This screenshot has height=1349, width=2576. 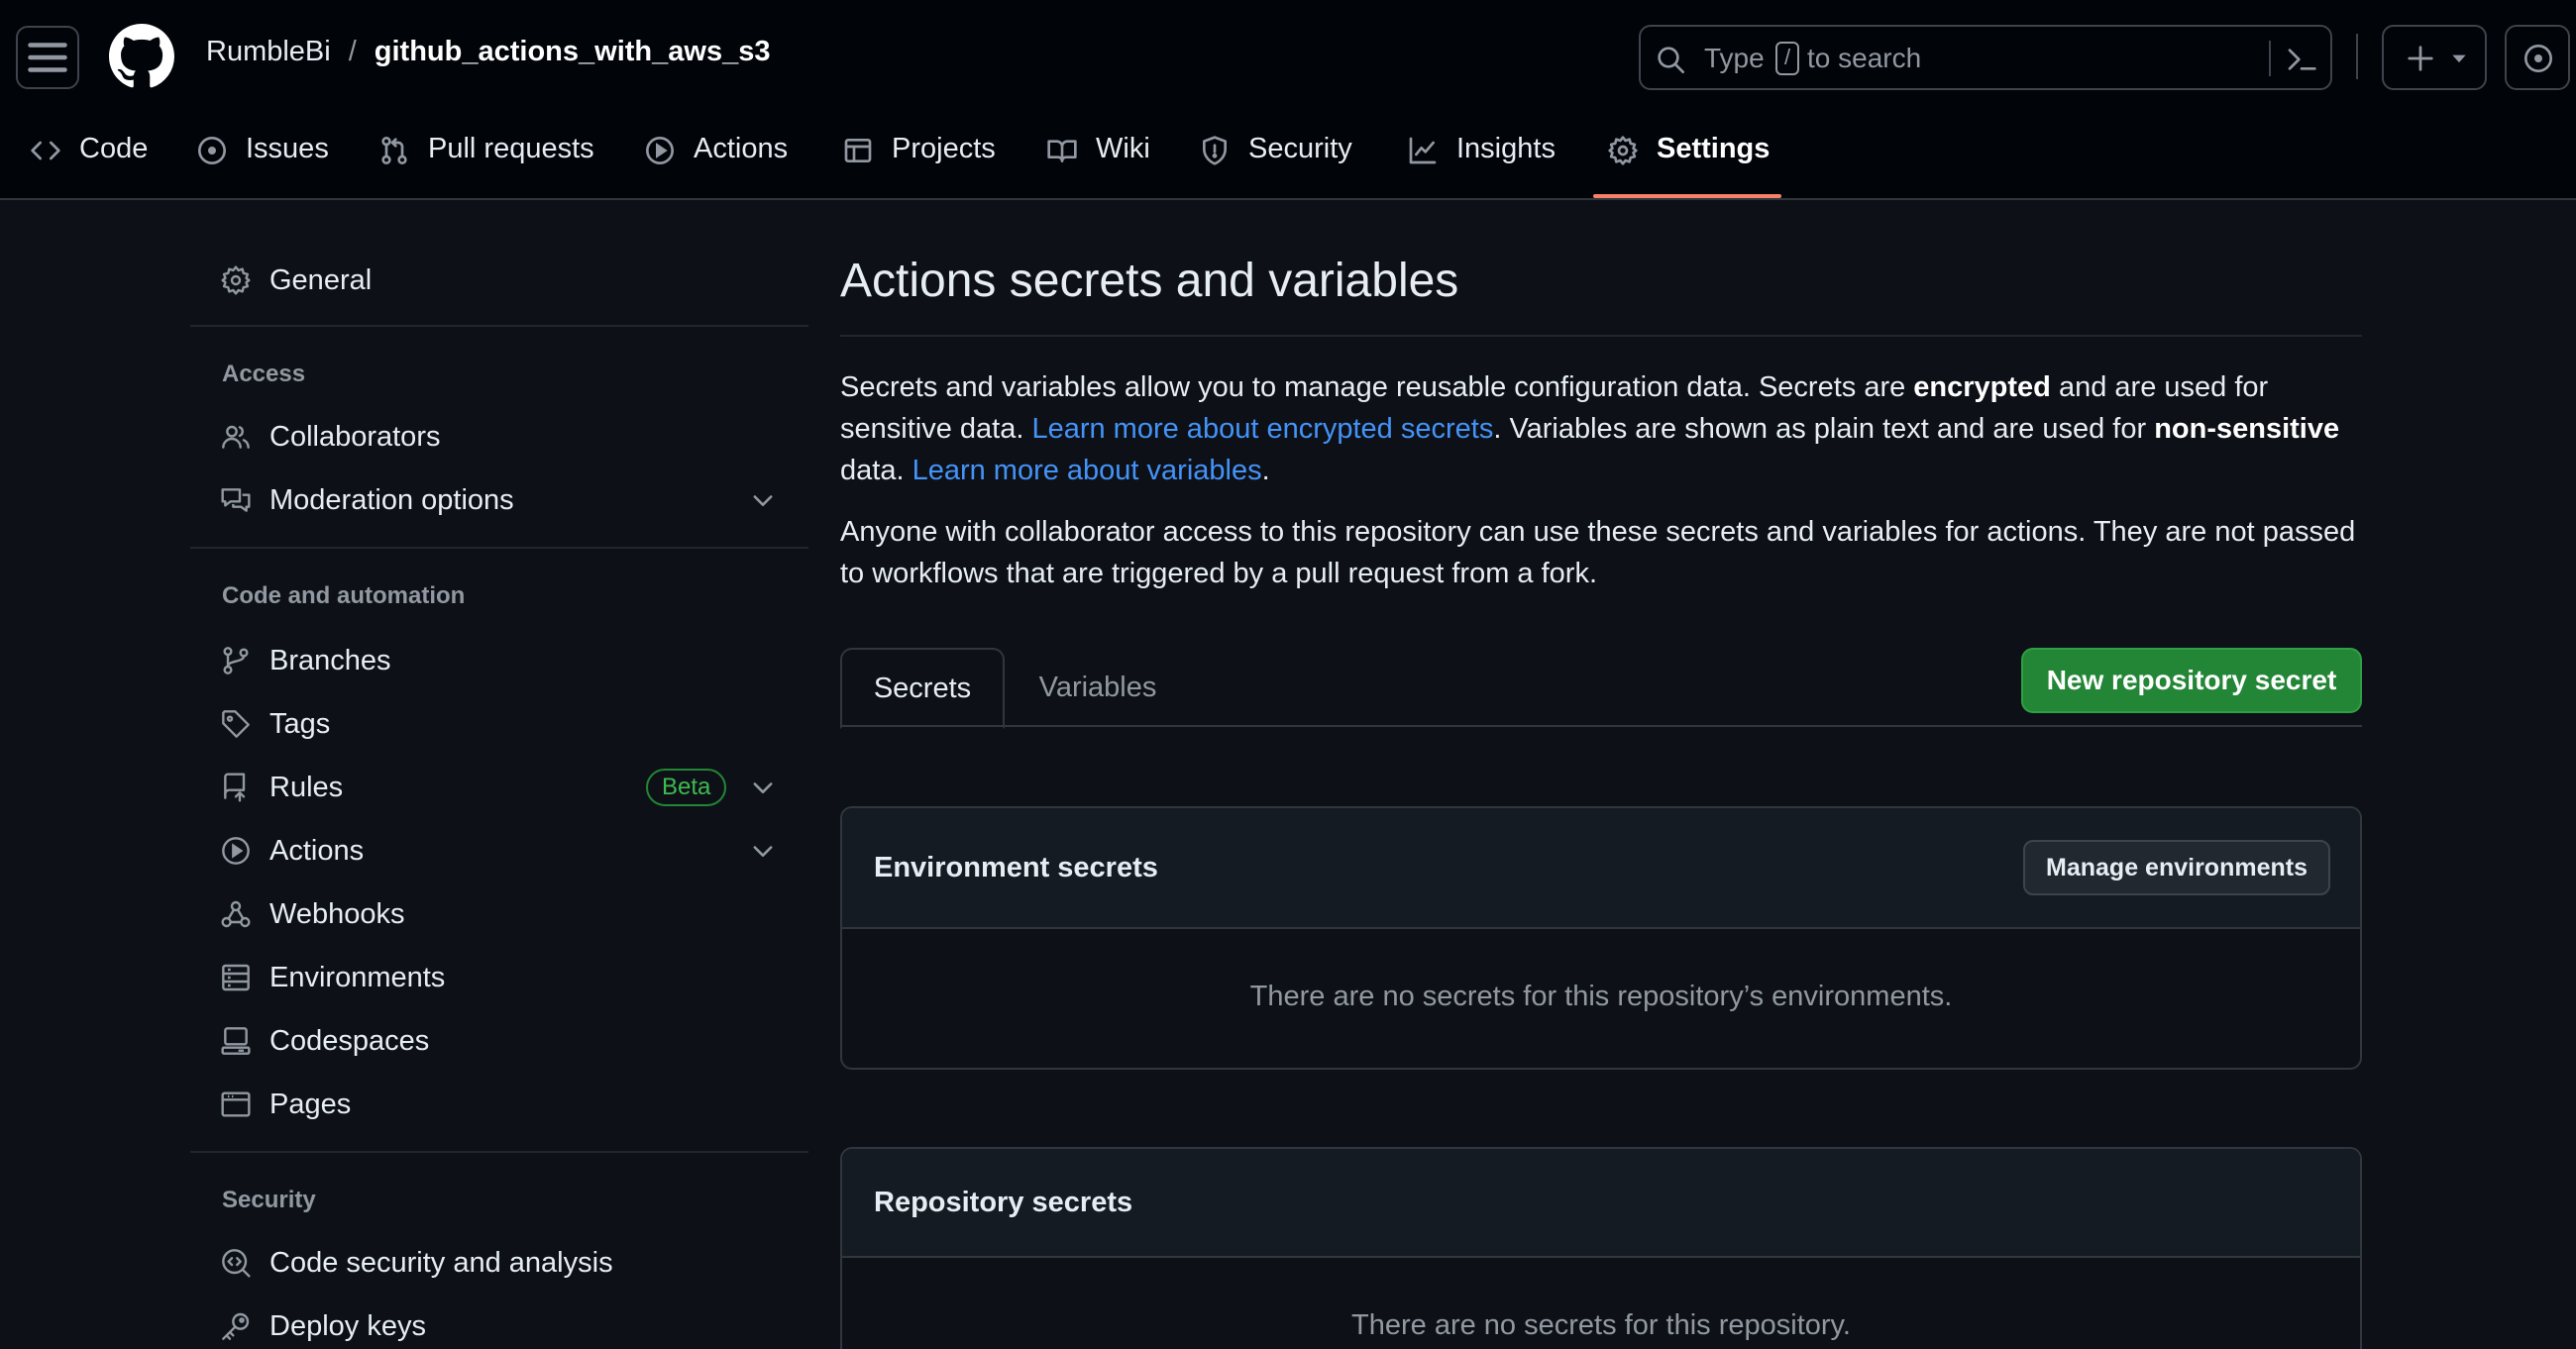 I want to click on create-new-button, so click(x=2434, y=58).